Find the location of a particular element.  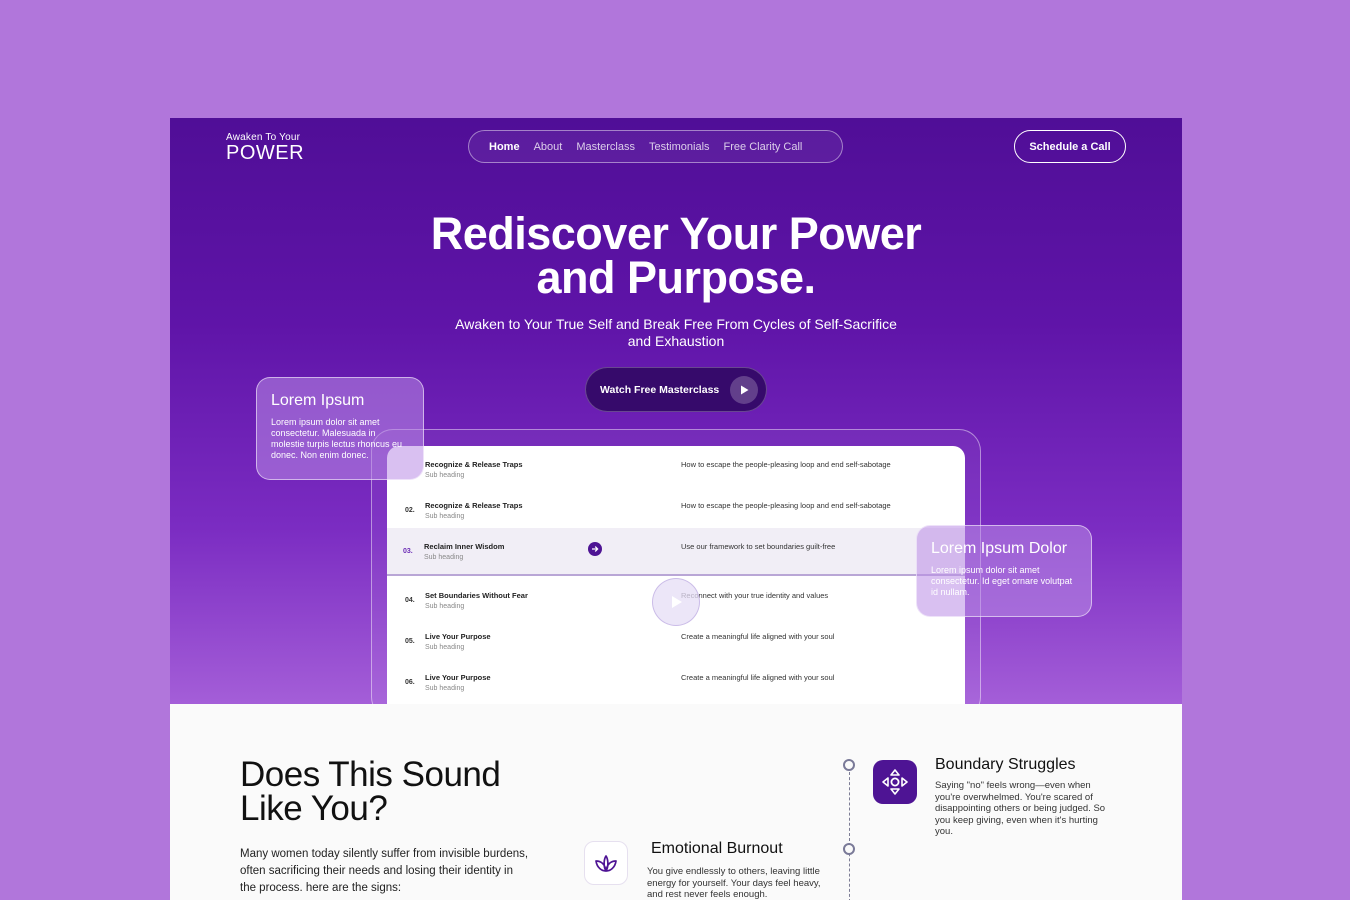

hero-subtitle-line2: and Exhaustion is located at coordinates (676, 341).